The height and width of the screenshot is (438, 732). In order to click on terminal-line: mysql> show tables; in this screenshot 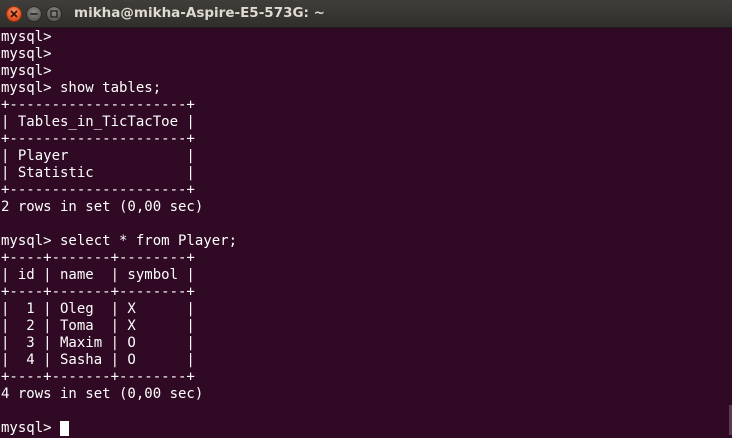, I will do `click(81, 88)`.